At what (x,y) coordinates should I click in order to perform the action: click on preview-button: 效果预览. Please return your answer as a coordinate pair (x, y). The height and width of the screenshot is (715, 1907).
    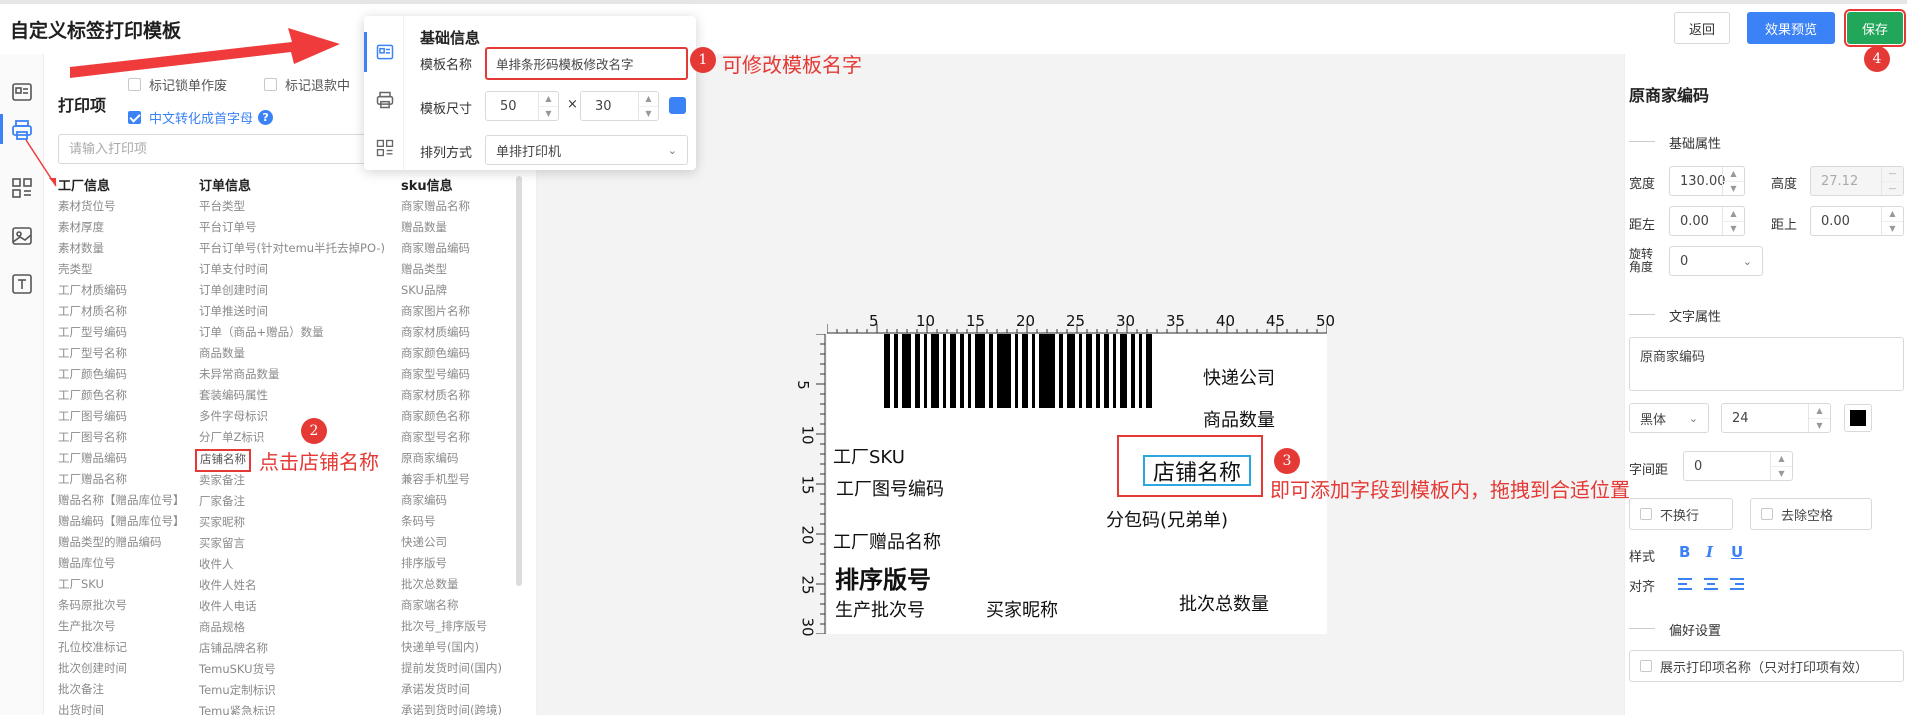
    Looking at the image, I should click on (1791, 28).